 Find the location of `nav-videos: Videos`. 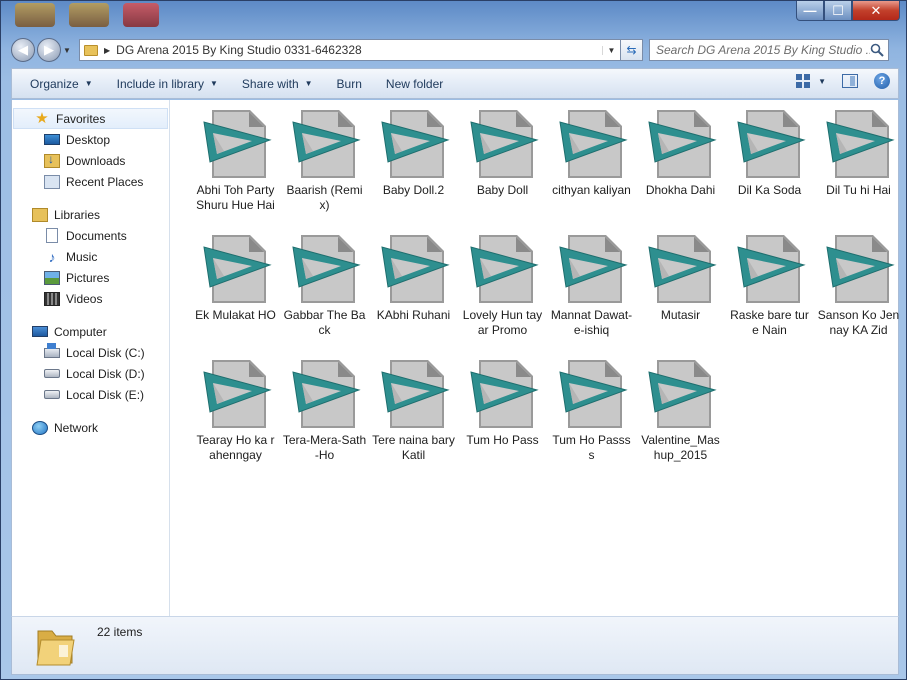

nav-videos: Videos is located at coordinates (90, 298).